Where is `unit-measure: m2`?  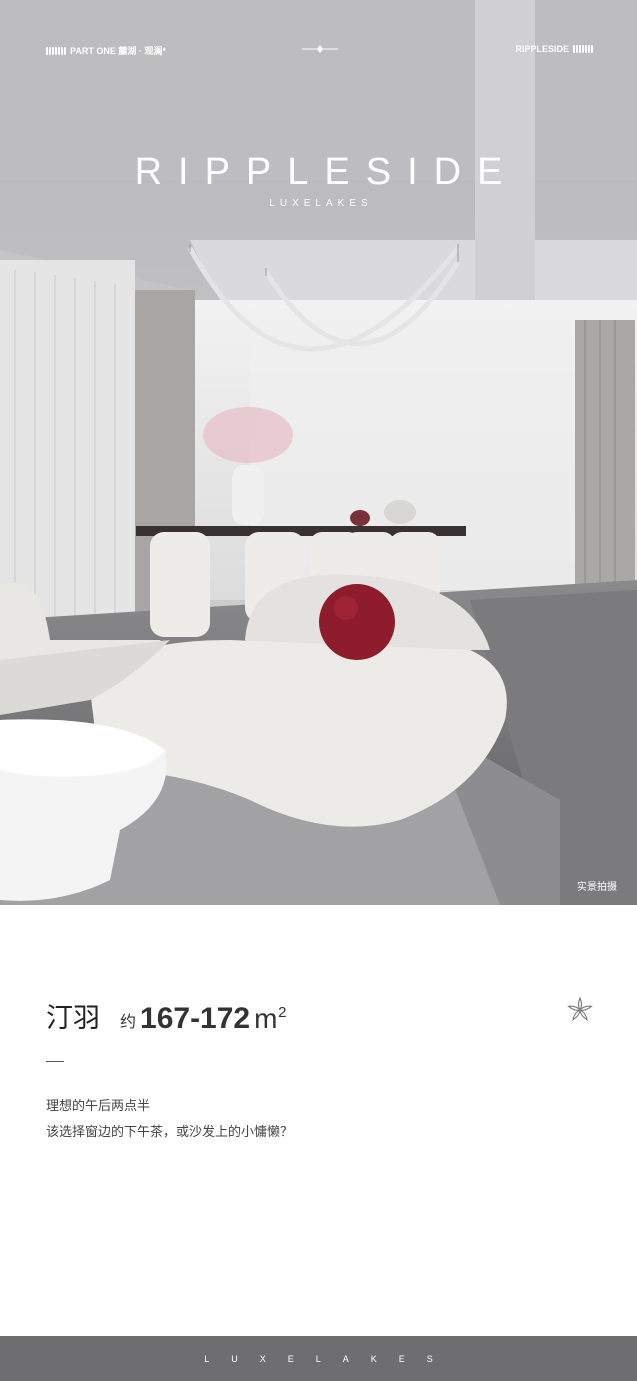 unit-measure: m2 is located at coordinates (270, 1019).